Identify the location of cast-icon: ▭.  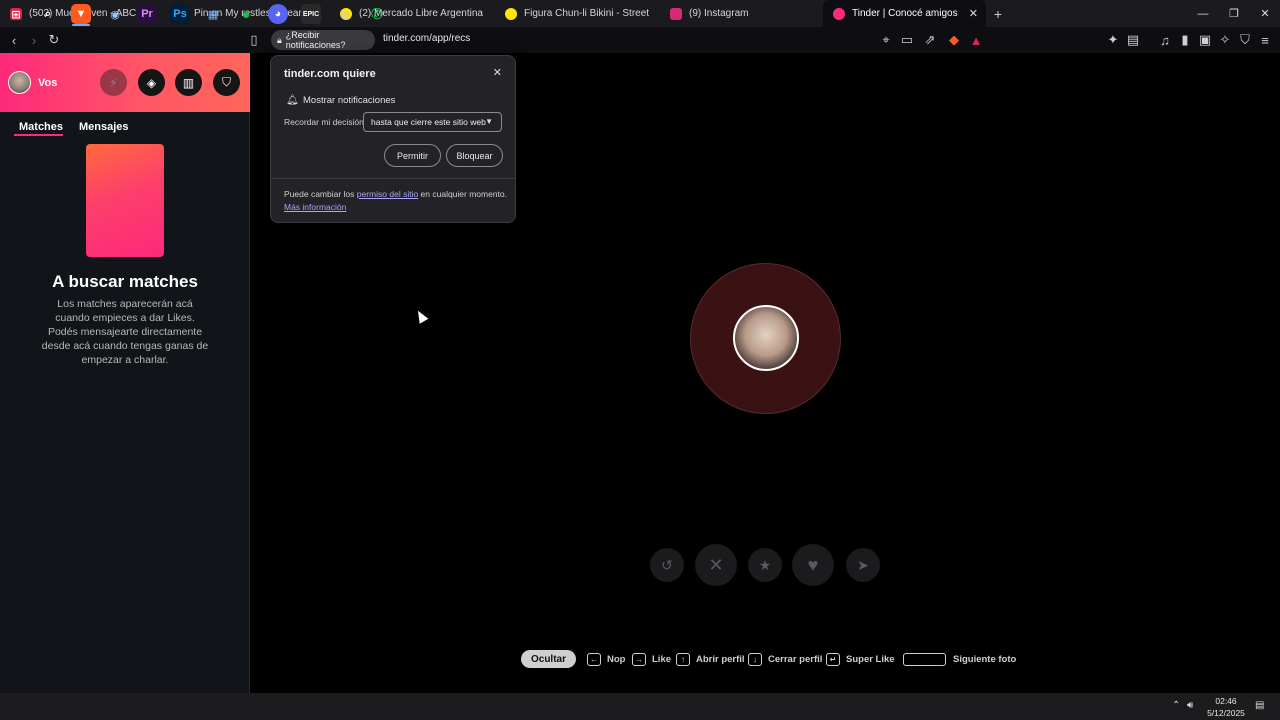
(907, 40).